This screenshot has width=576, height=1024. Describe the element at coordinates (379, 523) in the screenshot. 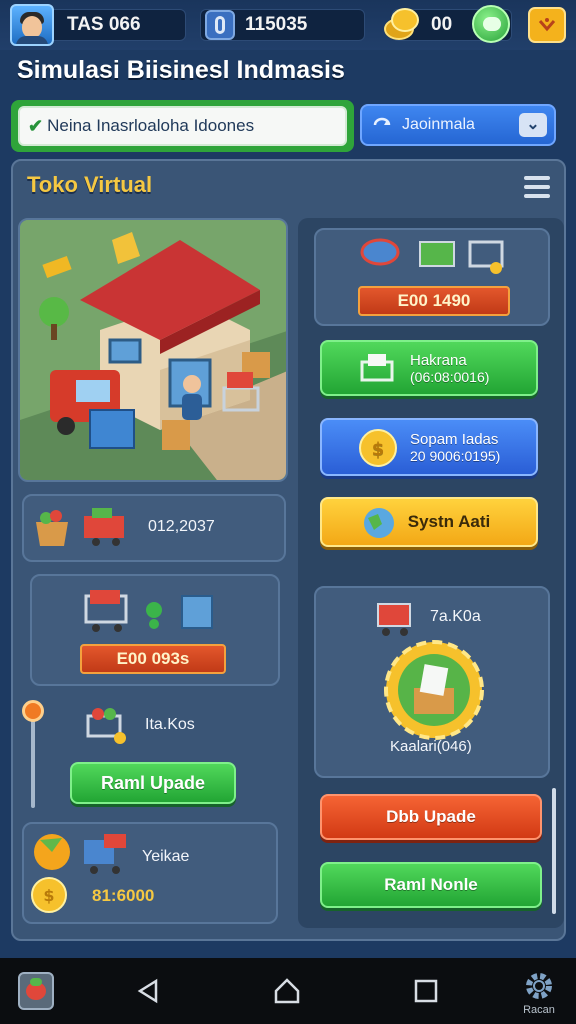

I see `globe-icon` at that location.